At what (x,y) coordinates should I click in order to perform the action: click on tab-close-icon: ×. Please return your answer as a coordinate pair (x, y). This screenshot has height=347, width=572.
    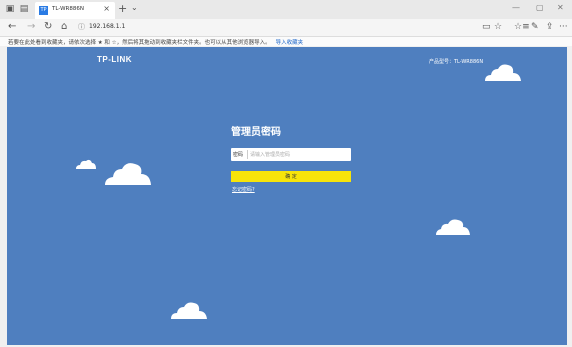
    Looking at the image, I should click on (106, 8).